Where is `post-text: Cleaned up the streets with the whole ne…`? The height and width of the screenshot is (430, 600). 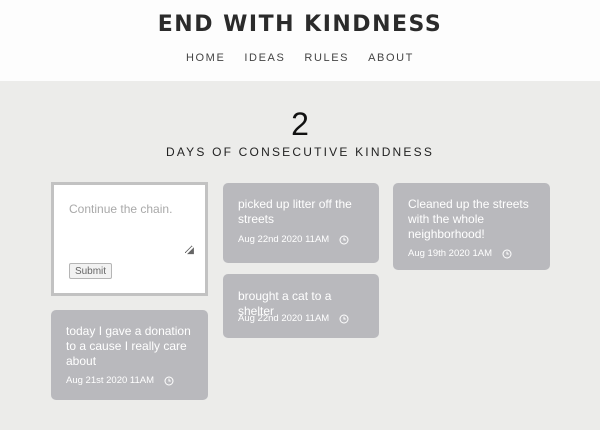
post-text: Cleaned up the streets with the whole ne… is located at coordinates (468, 219).